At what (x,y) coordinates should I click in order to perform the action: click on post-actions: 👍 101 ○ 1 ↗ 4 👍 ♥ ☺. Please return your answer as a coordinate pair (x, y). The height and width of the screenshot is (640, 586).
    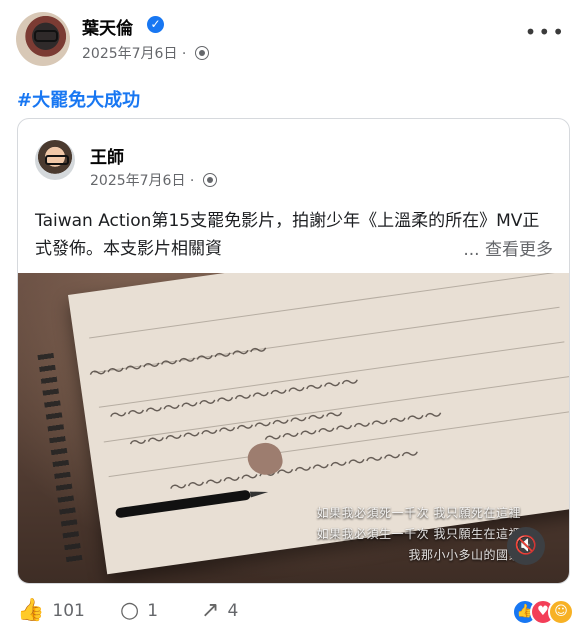
    Looking at the image, I should click on (295, 612).